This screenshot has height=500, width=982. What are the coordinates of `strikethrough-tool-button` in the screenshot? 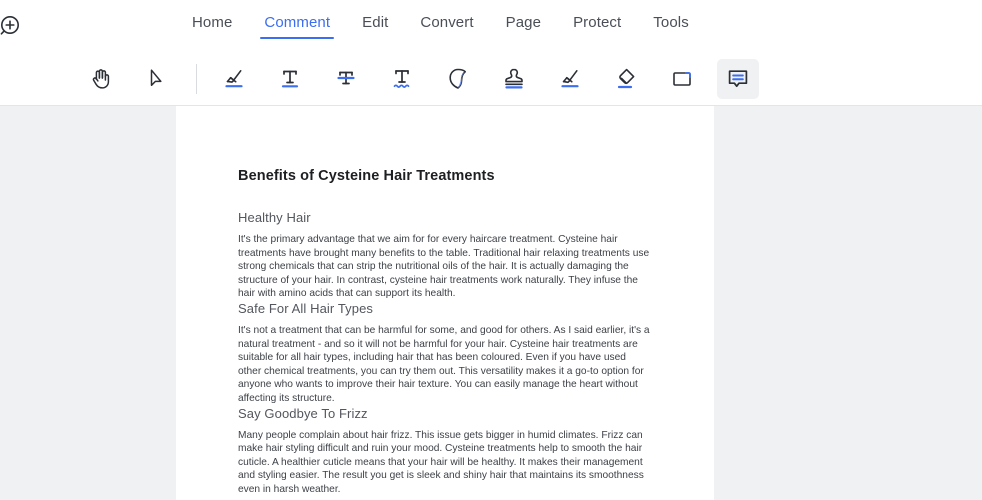 It's located at (346, 79).